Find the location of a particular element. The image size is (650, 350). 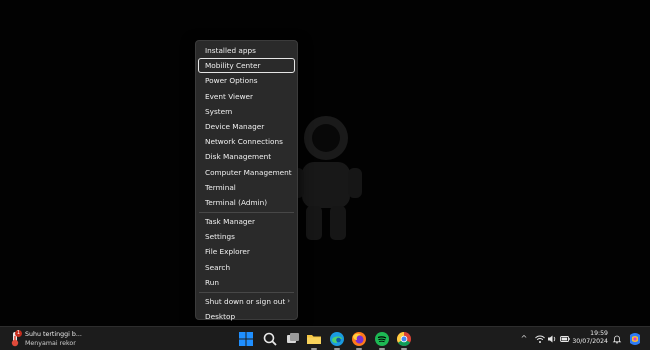

show-hidden-icons-chevron: ^ is located at coordinates (524, 339).